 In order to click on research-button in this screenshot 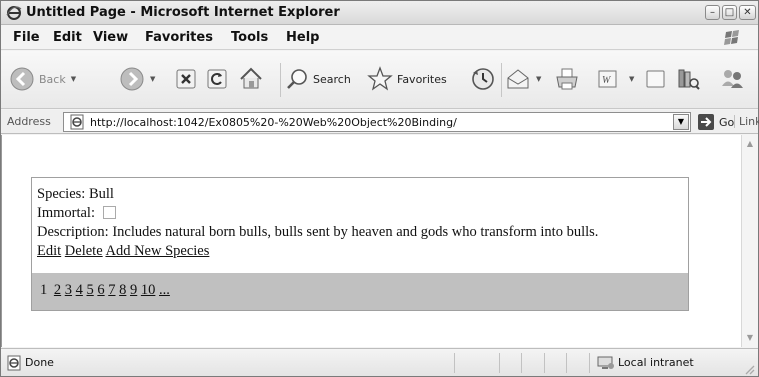, I will do `click(688, 79)`.